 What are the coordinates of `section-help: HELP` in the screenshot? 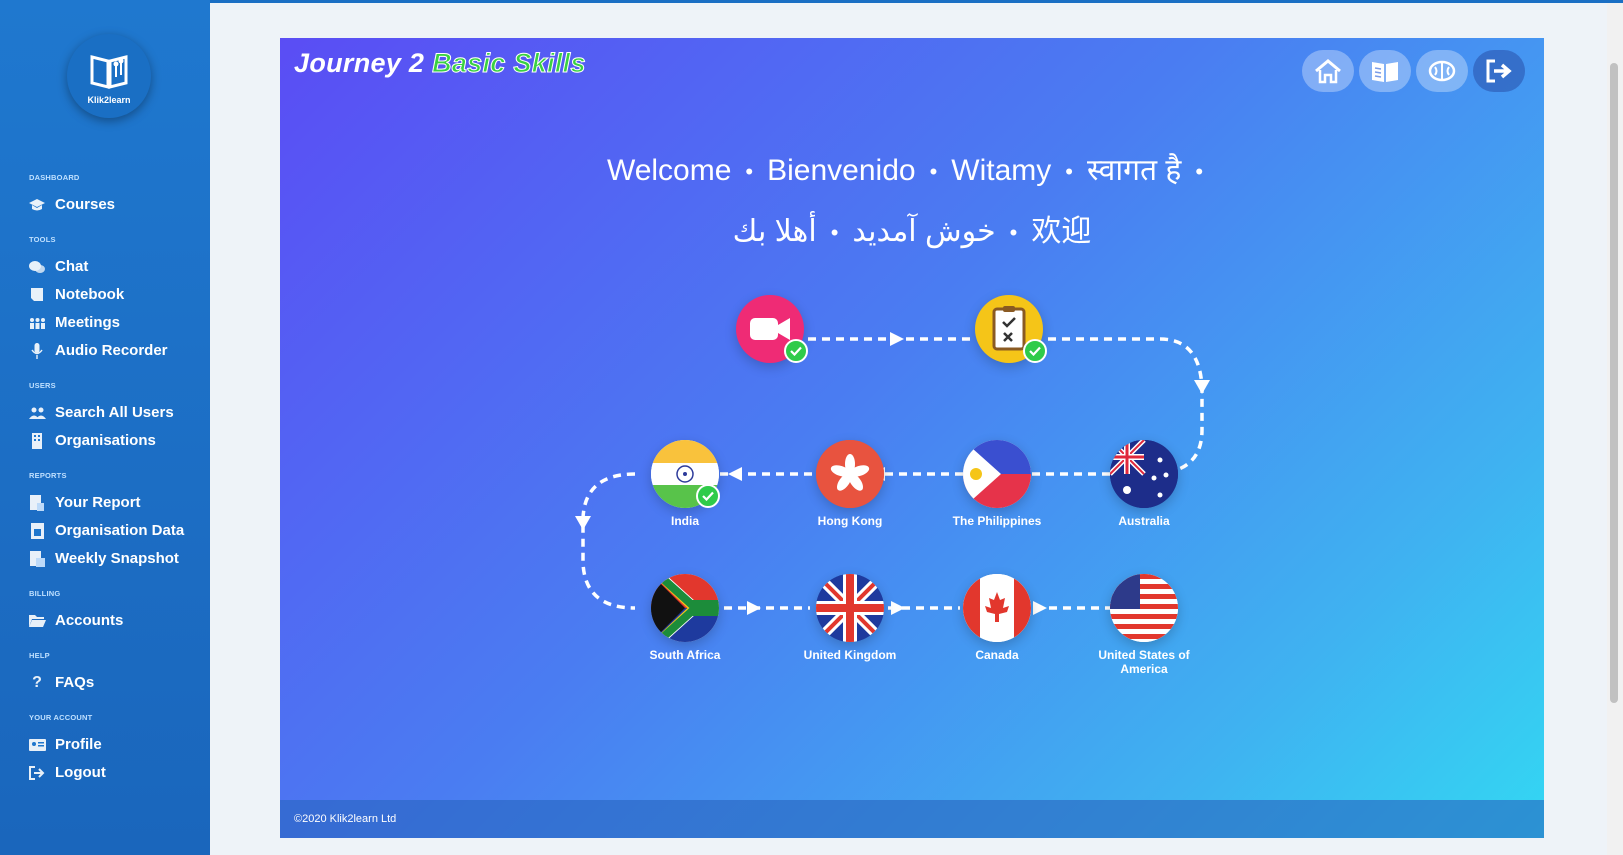 It's located at (39, 655).